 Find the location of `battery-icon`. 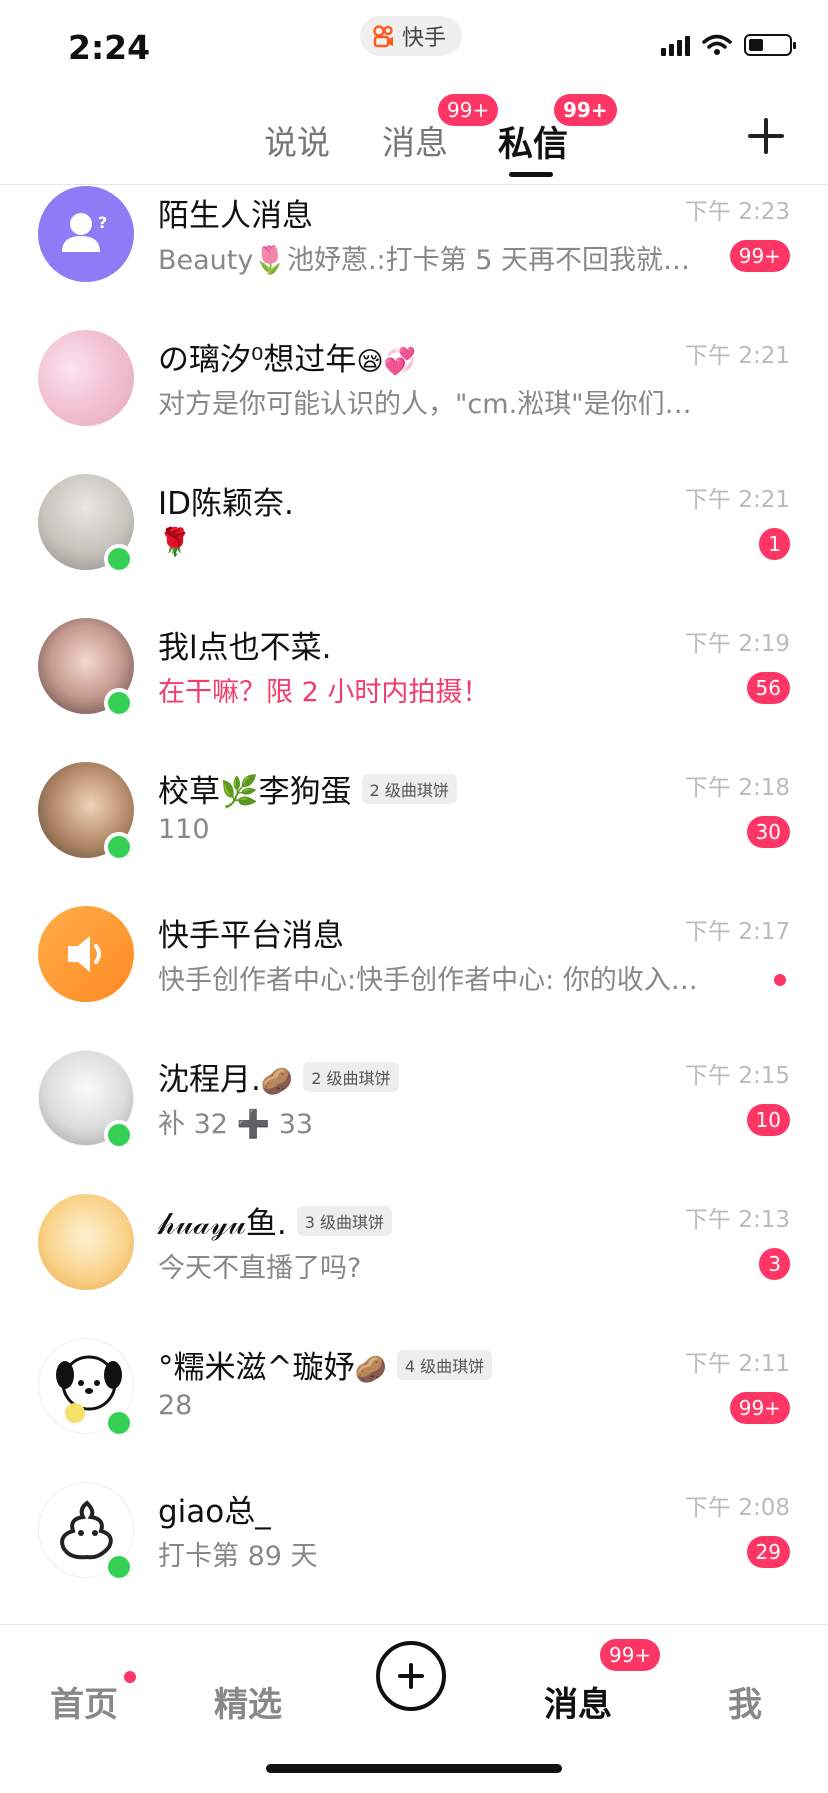

battery-icon is located at coordinates (770, 45).